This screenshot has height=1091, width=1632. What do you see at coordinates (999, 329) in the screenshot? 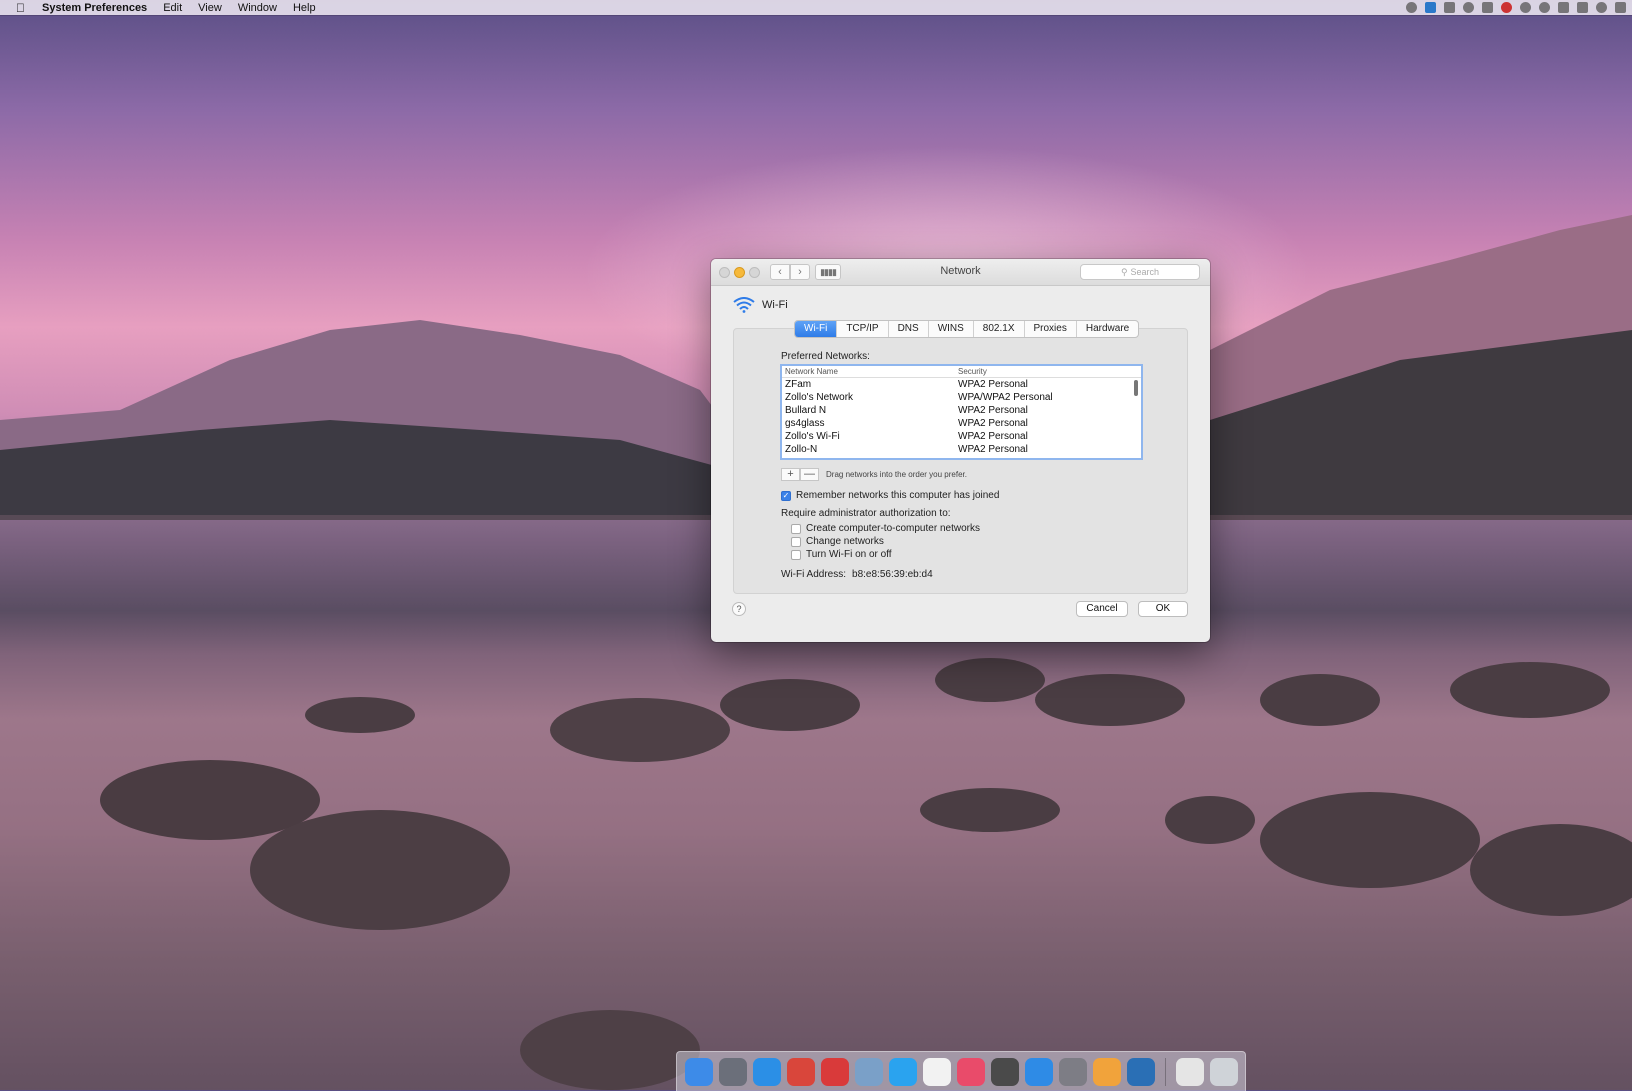
I see `tab-8021x: 802.1X` at bounding box center [999, 329].